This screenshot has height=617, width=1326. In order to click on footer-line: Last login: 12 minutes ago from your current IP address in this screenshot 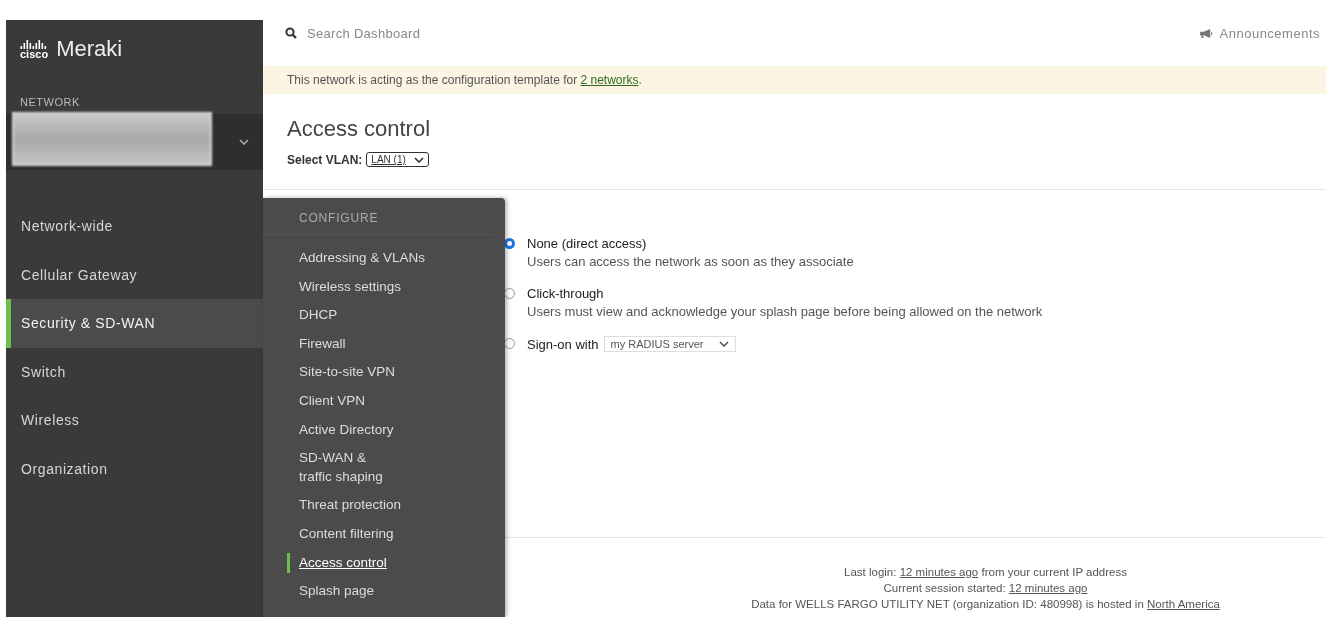, I will do `click(985, 572)`.